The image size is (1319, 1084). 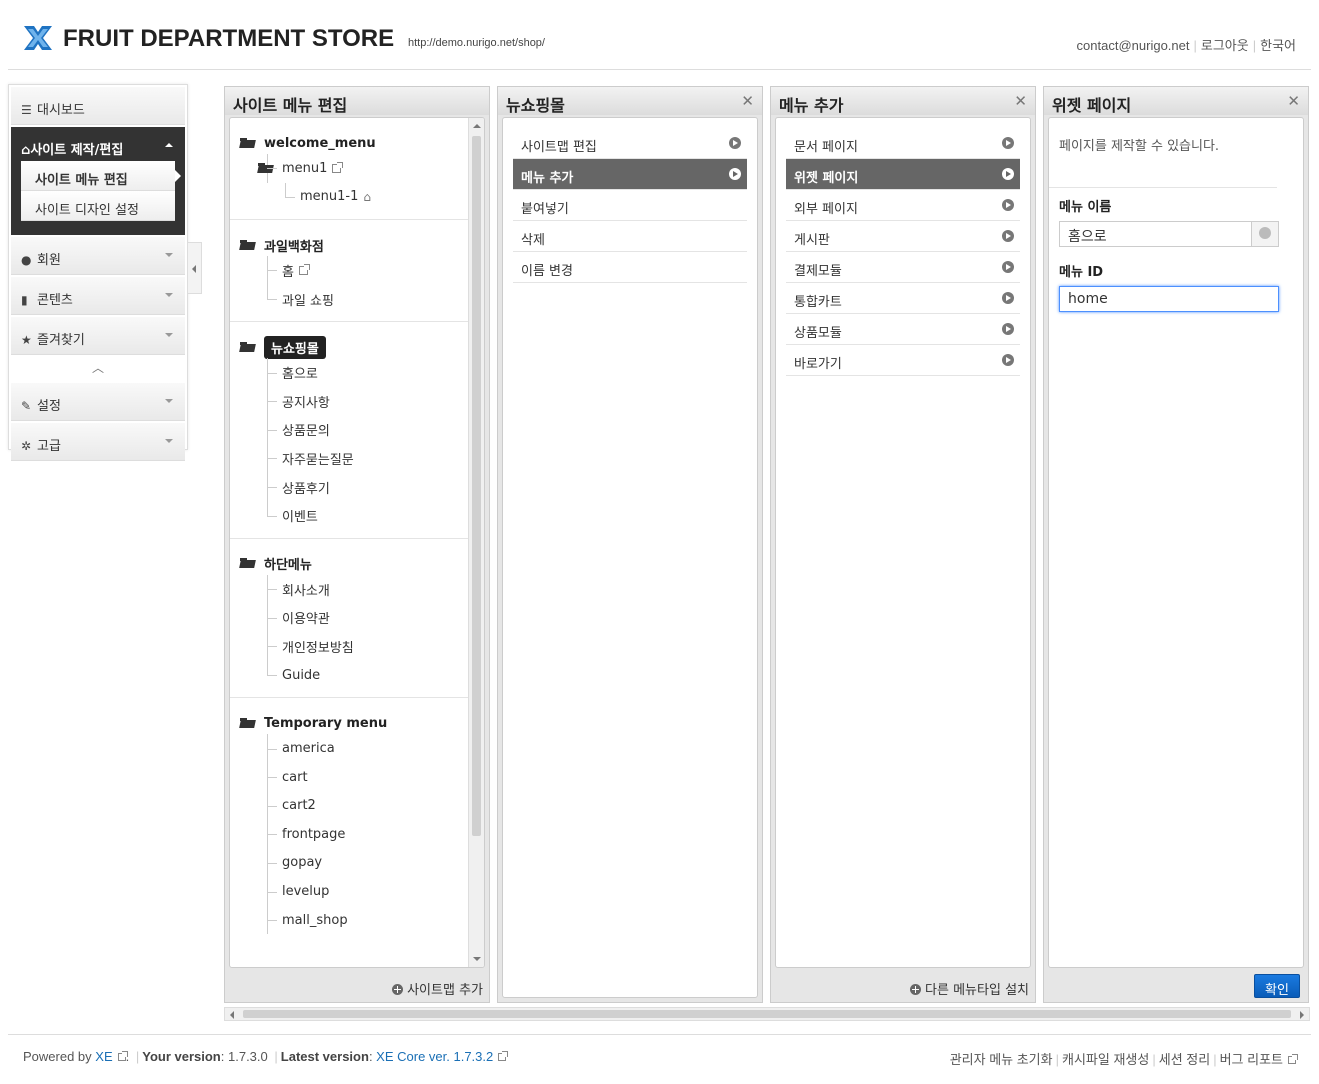 I want to click on book-icon: ▮, so click(x=24, y=300).